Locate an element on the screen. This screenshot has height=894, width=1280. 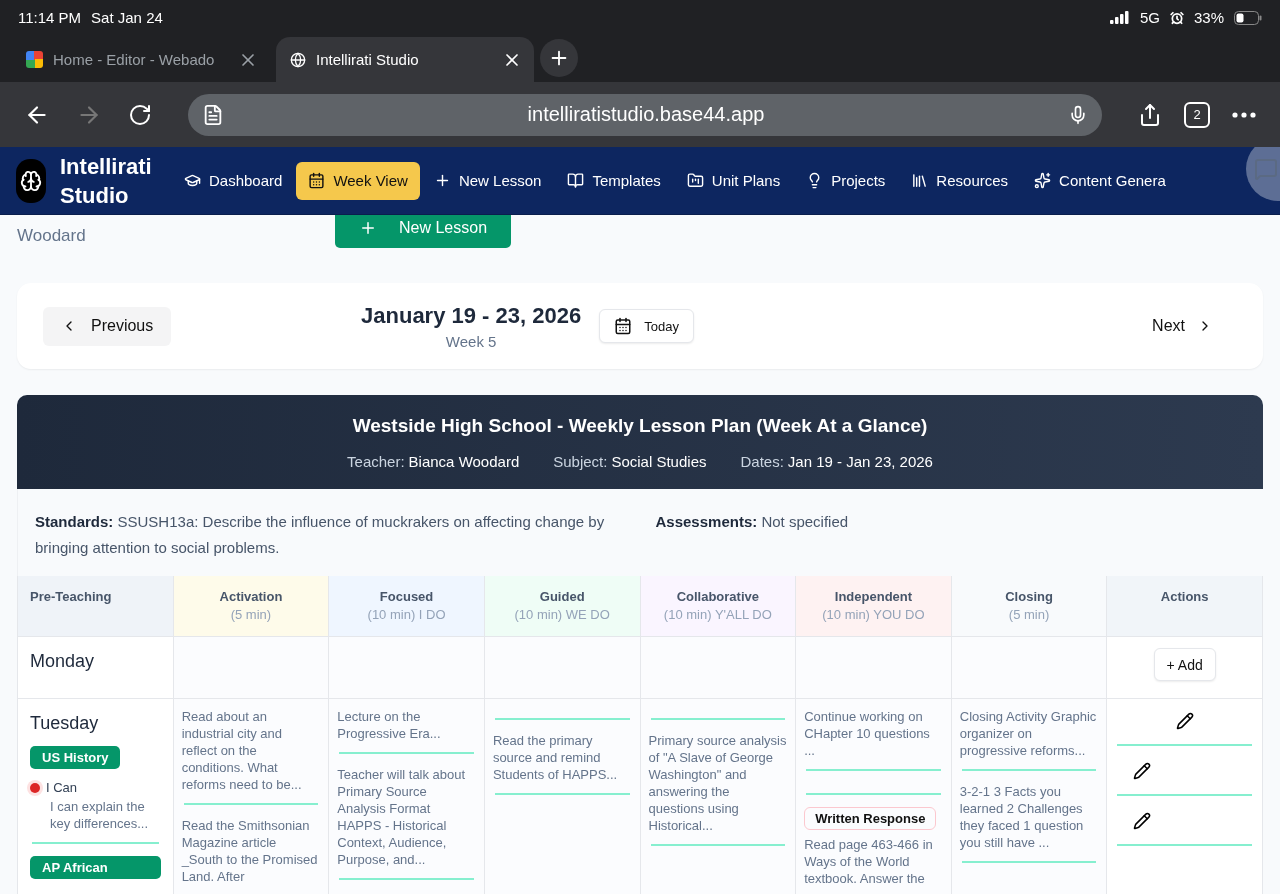
more-icon is located at coordinates (1244, 114).